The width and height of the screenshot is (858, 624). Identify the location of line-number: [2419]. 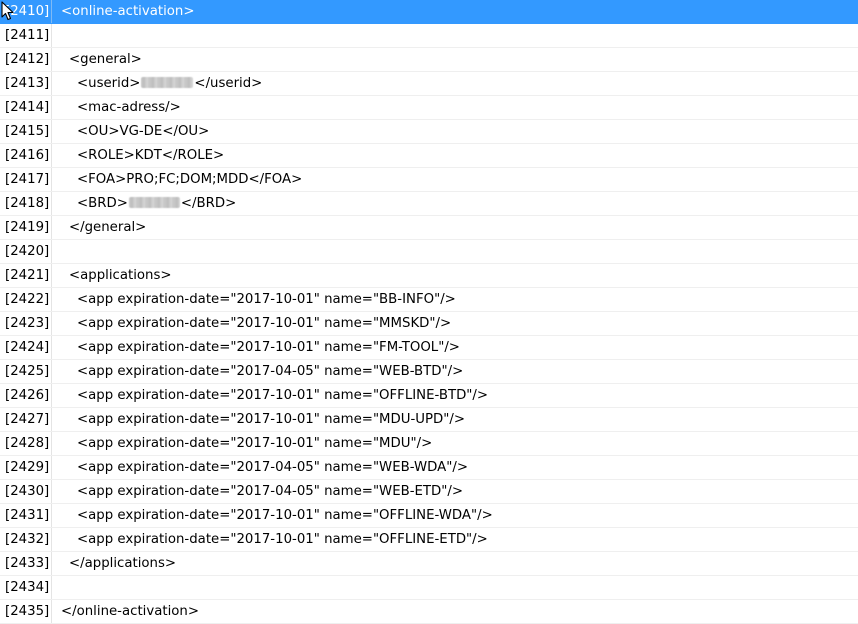
(26, 227).